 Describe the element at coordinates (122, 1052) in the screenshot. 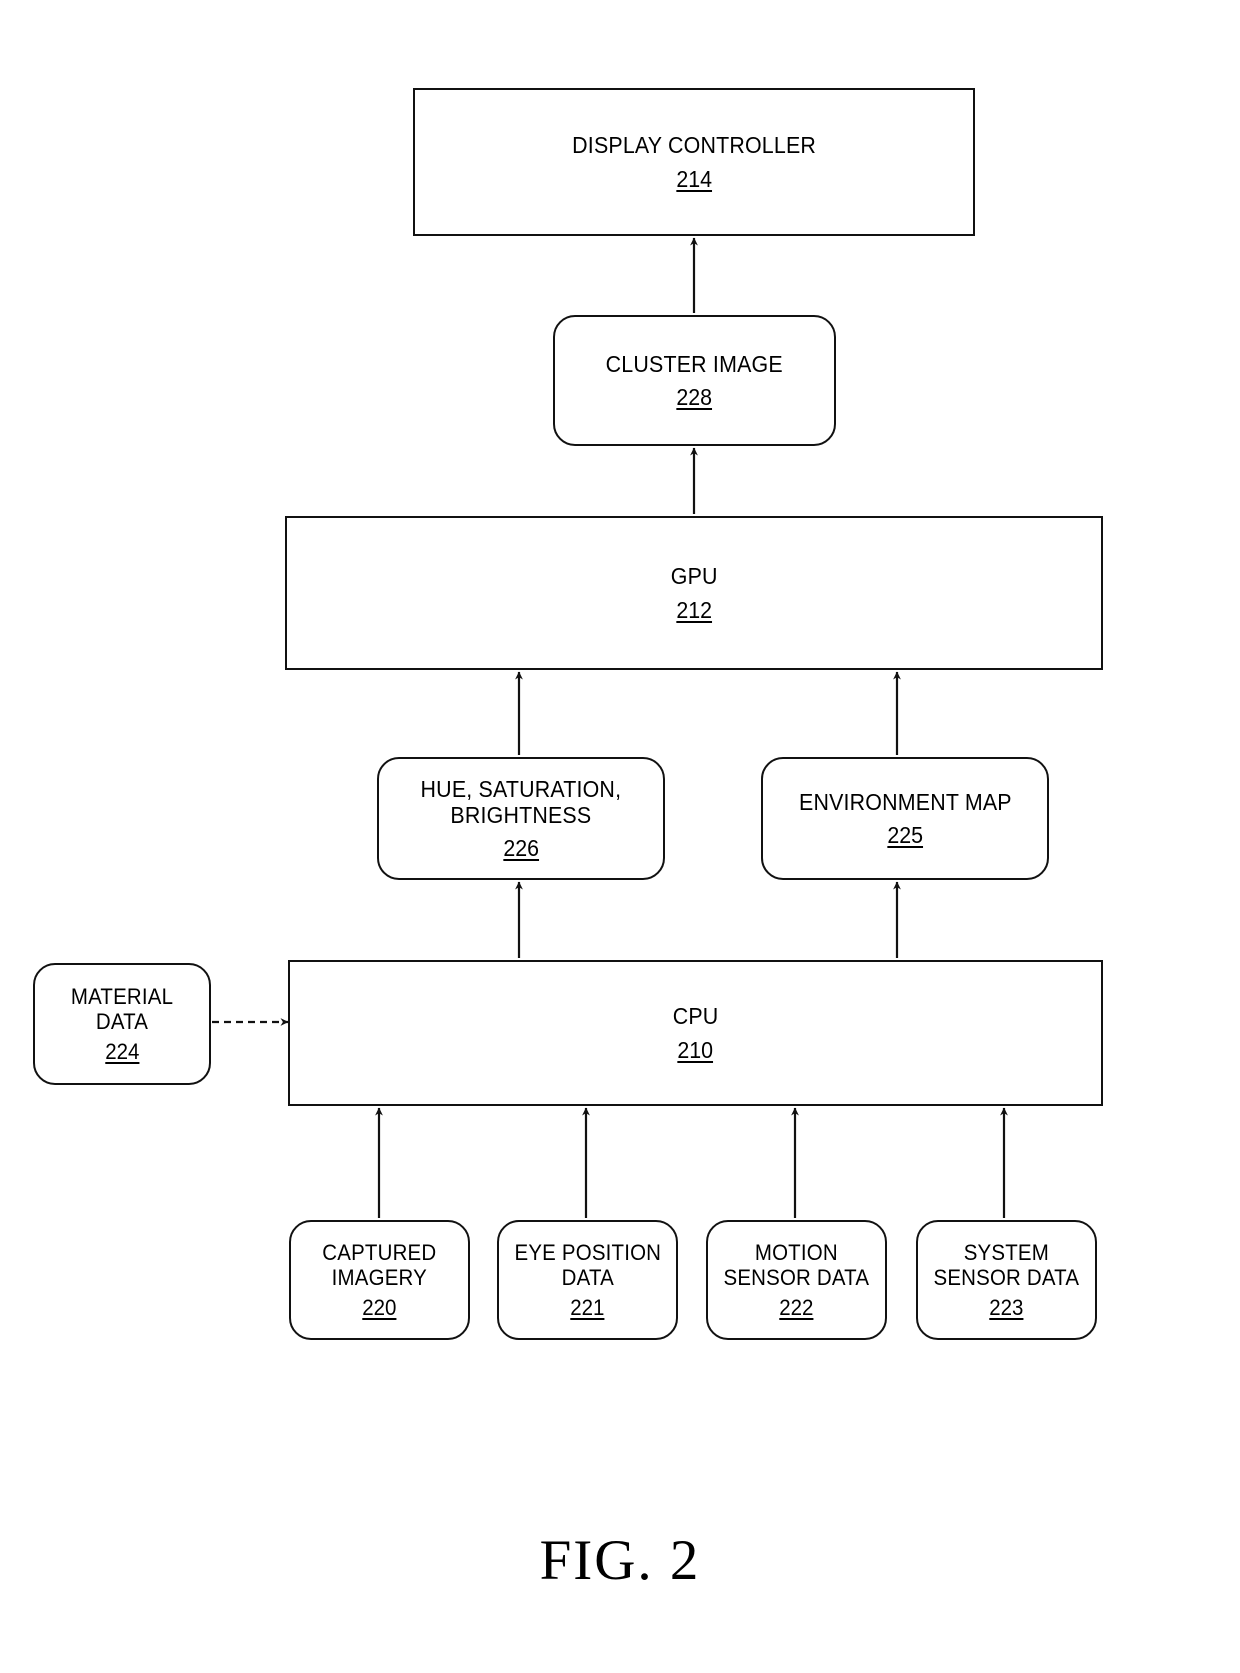

I see `block-material-data-ref: 224` at that location.